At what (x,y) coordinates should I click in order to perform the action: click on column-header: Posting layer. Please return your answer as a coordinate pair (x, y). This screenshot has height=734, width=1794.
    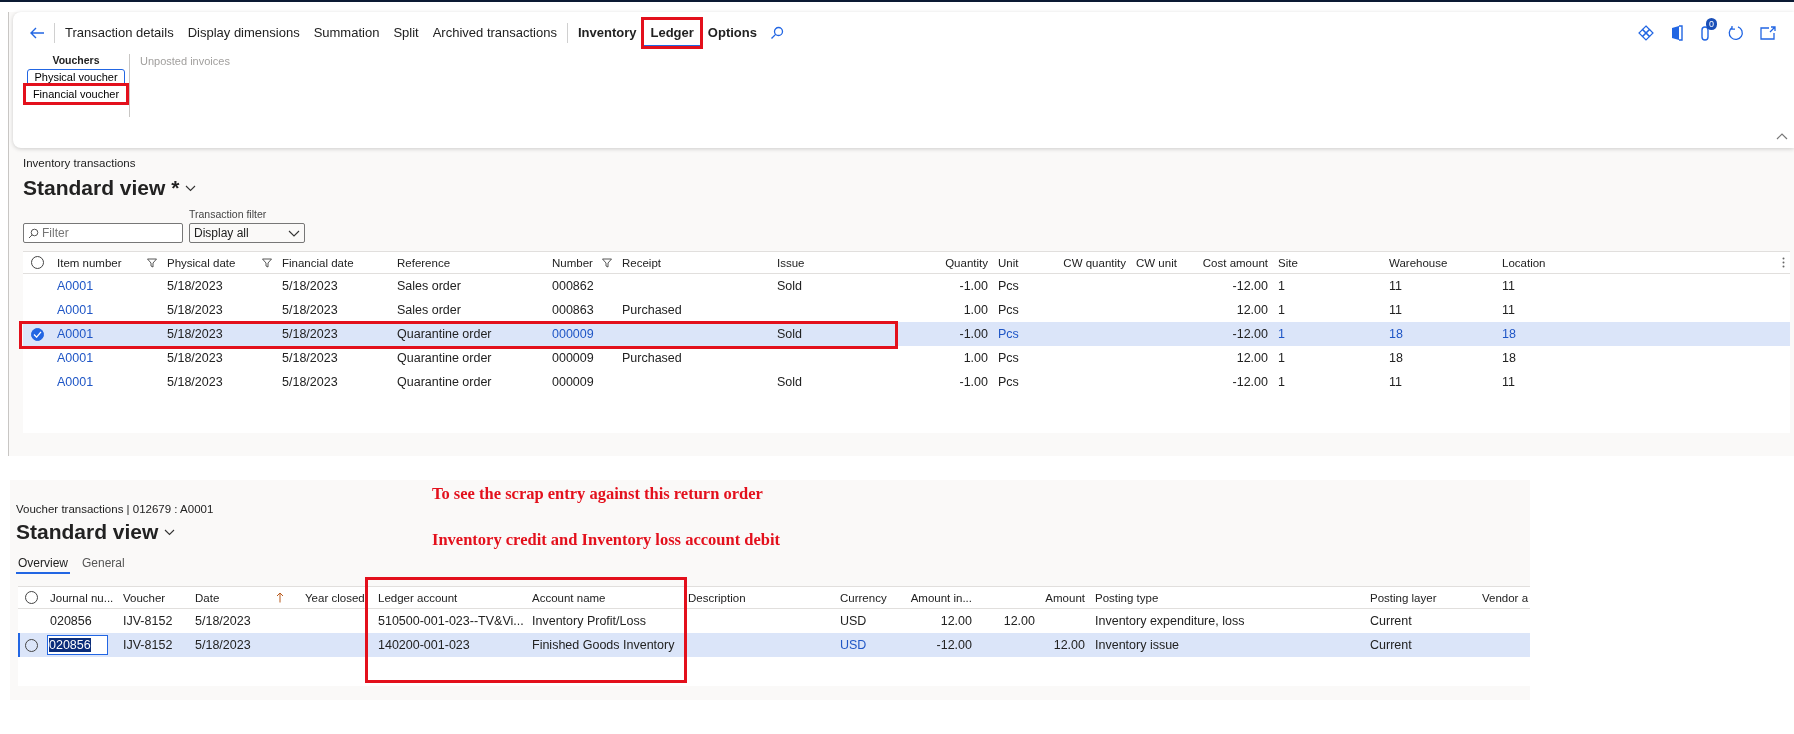
    Looking at the image, I should click on (1421, 597).